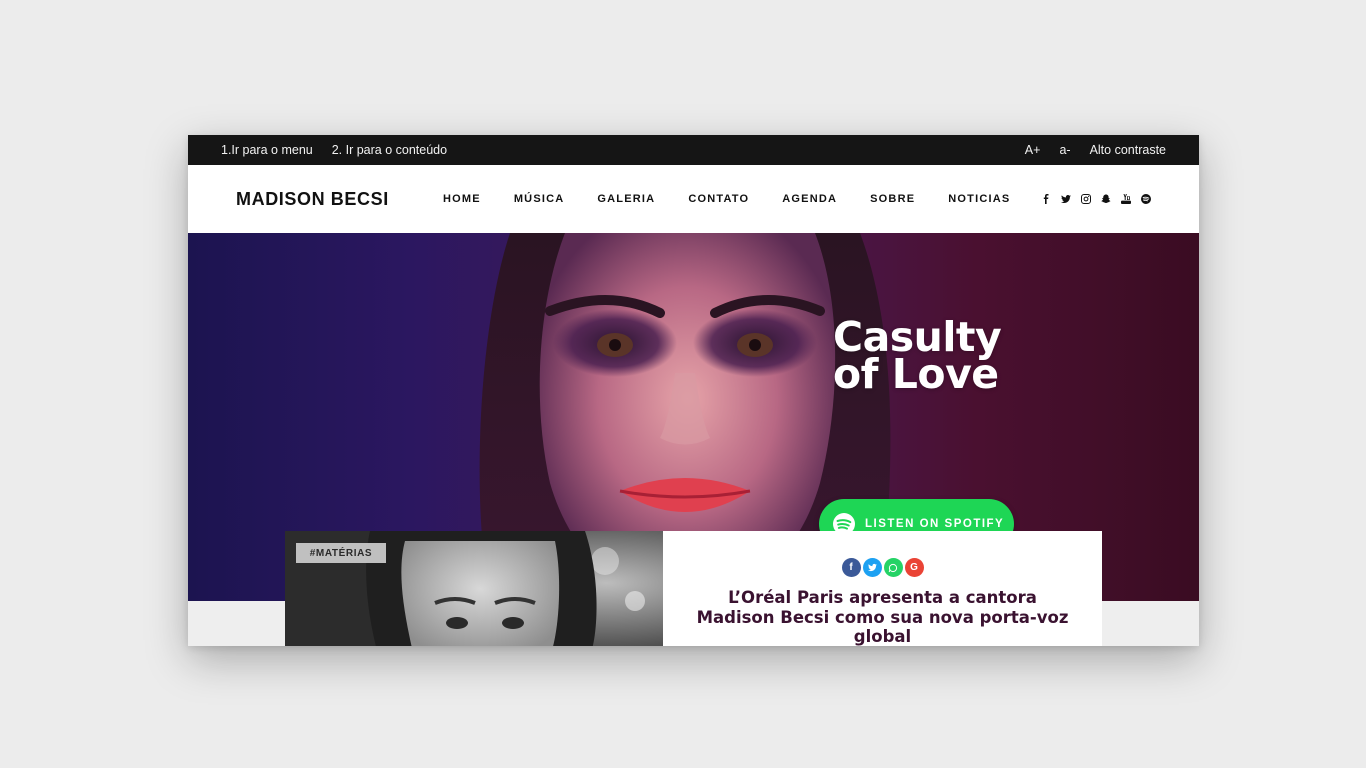 This screenshot has width=1366, height=768. Describe the element at coordinates (893, 567) in the screenshot. I see `whatsapp-share-icon` at that location.